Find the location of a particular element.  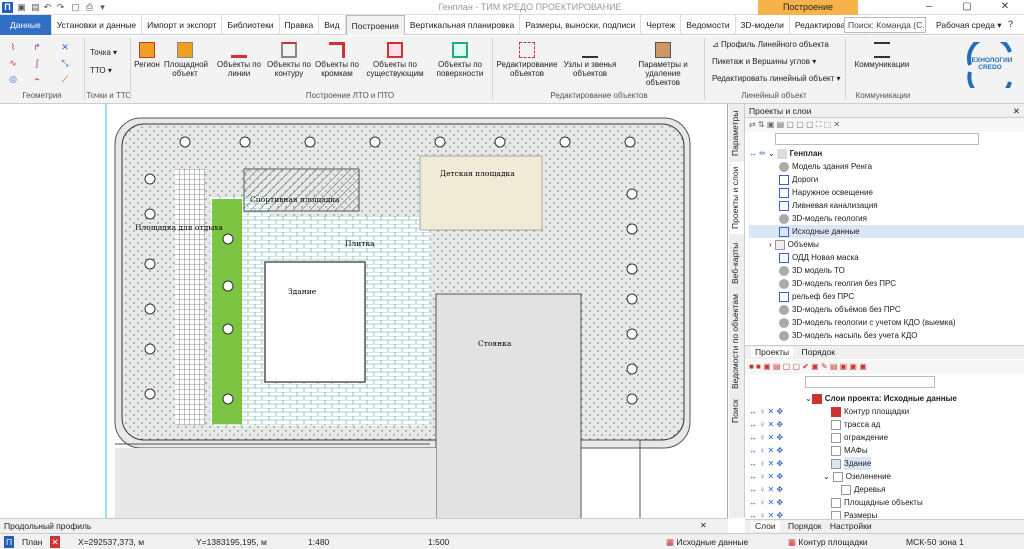

tab-layers-settings: Настройки is located at coordinates (851, 526).